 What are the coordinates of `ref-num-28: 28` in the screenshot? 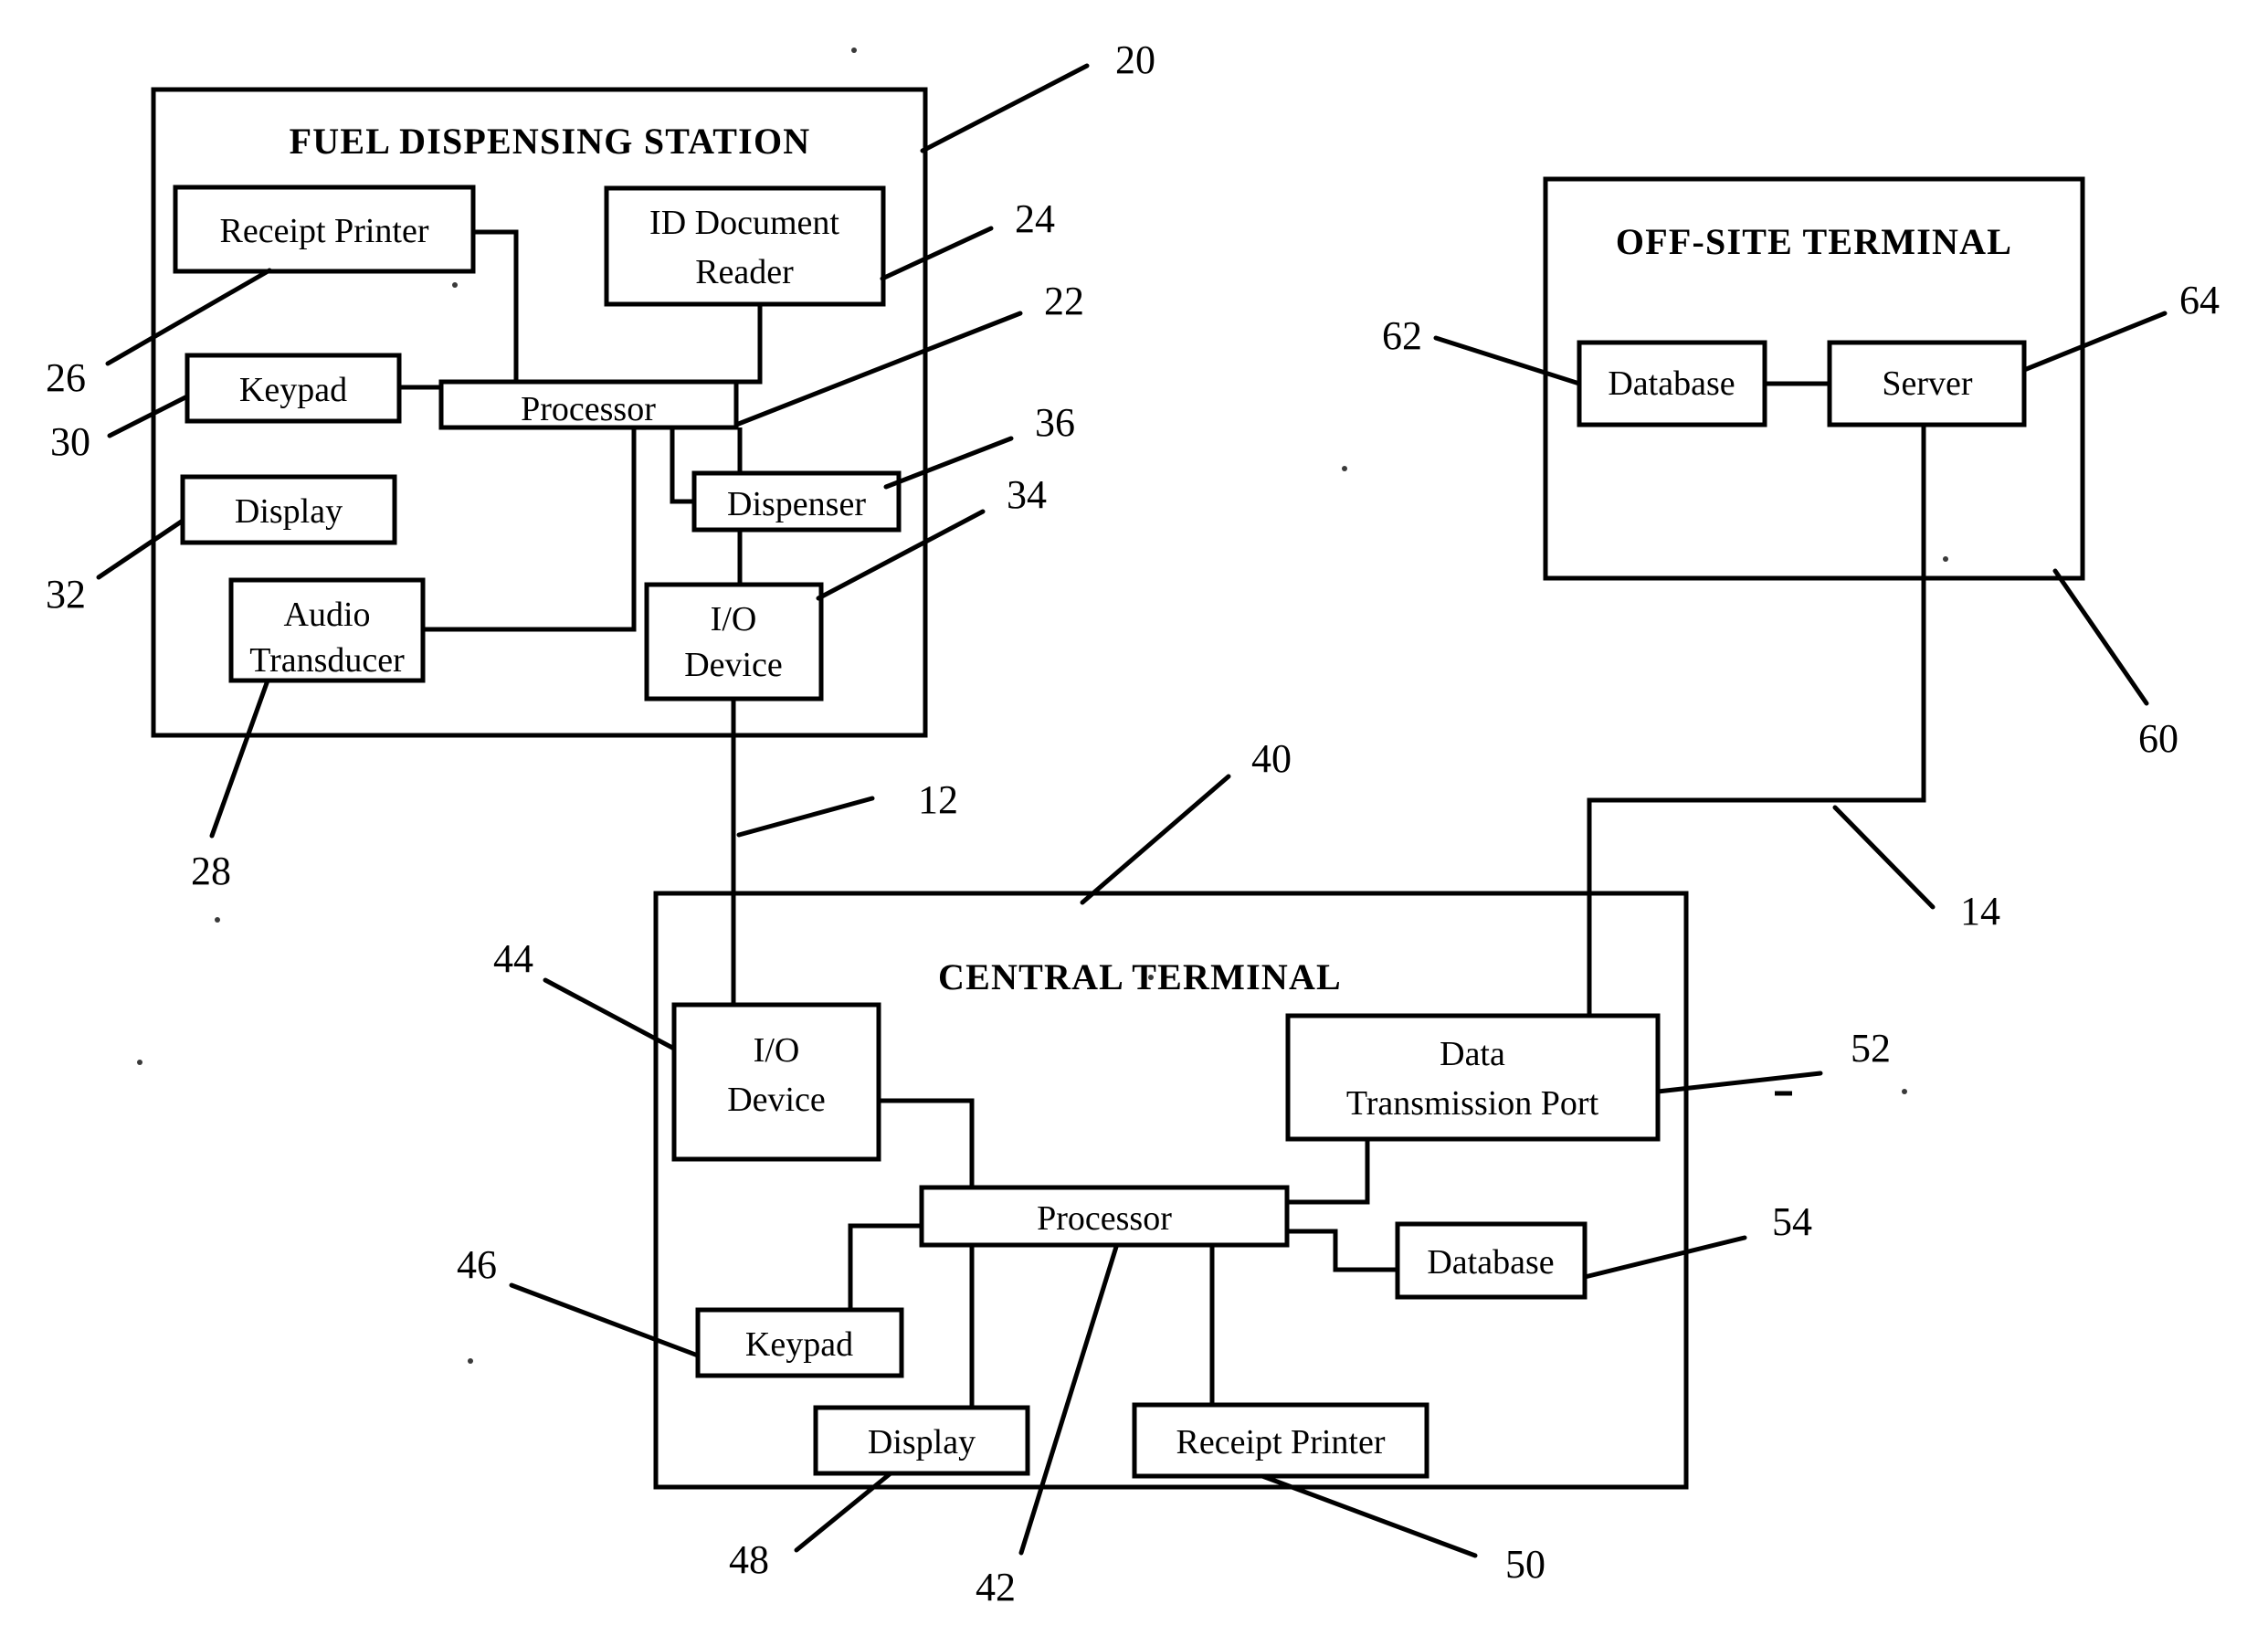 It's located at (211, 871).